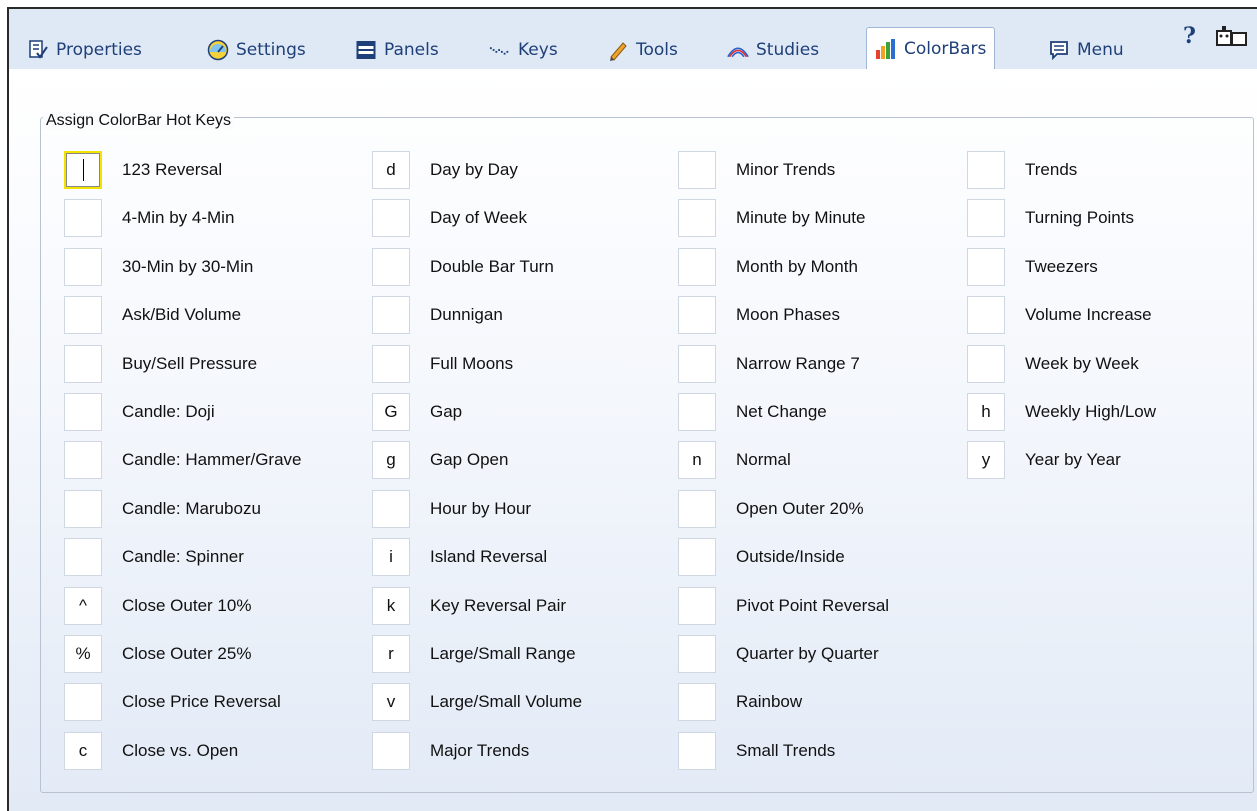 This screenshot has width=1257, height=811. Describe the element at coordinates (642, 50) in the screenshot. I see `tab-tools: Tools` at that location.